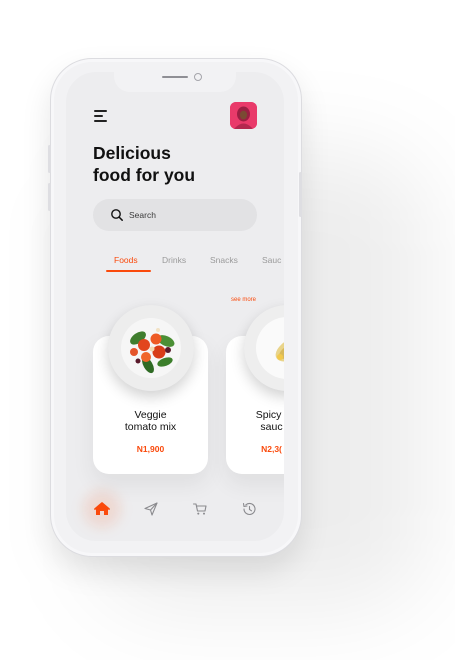 The height and width of the screenshot is (660, 455). What do you see at coordinates (195, 265) in the screenshot?
I see `category-tabs: Foods Drinks Snacks Sauc` at bounding box center [195, 265].